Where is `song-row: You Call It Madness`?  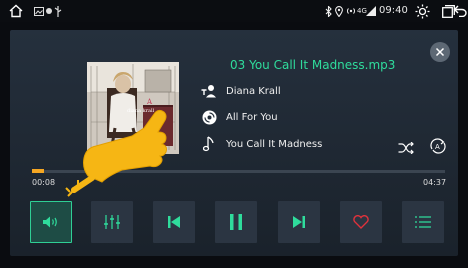 song-row: You Call It Madness is located at coordinates (261, 144).